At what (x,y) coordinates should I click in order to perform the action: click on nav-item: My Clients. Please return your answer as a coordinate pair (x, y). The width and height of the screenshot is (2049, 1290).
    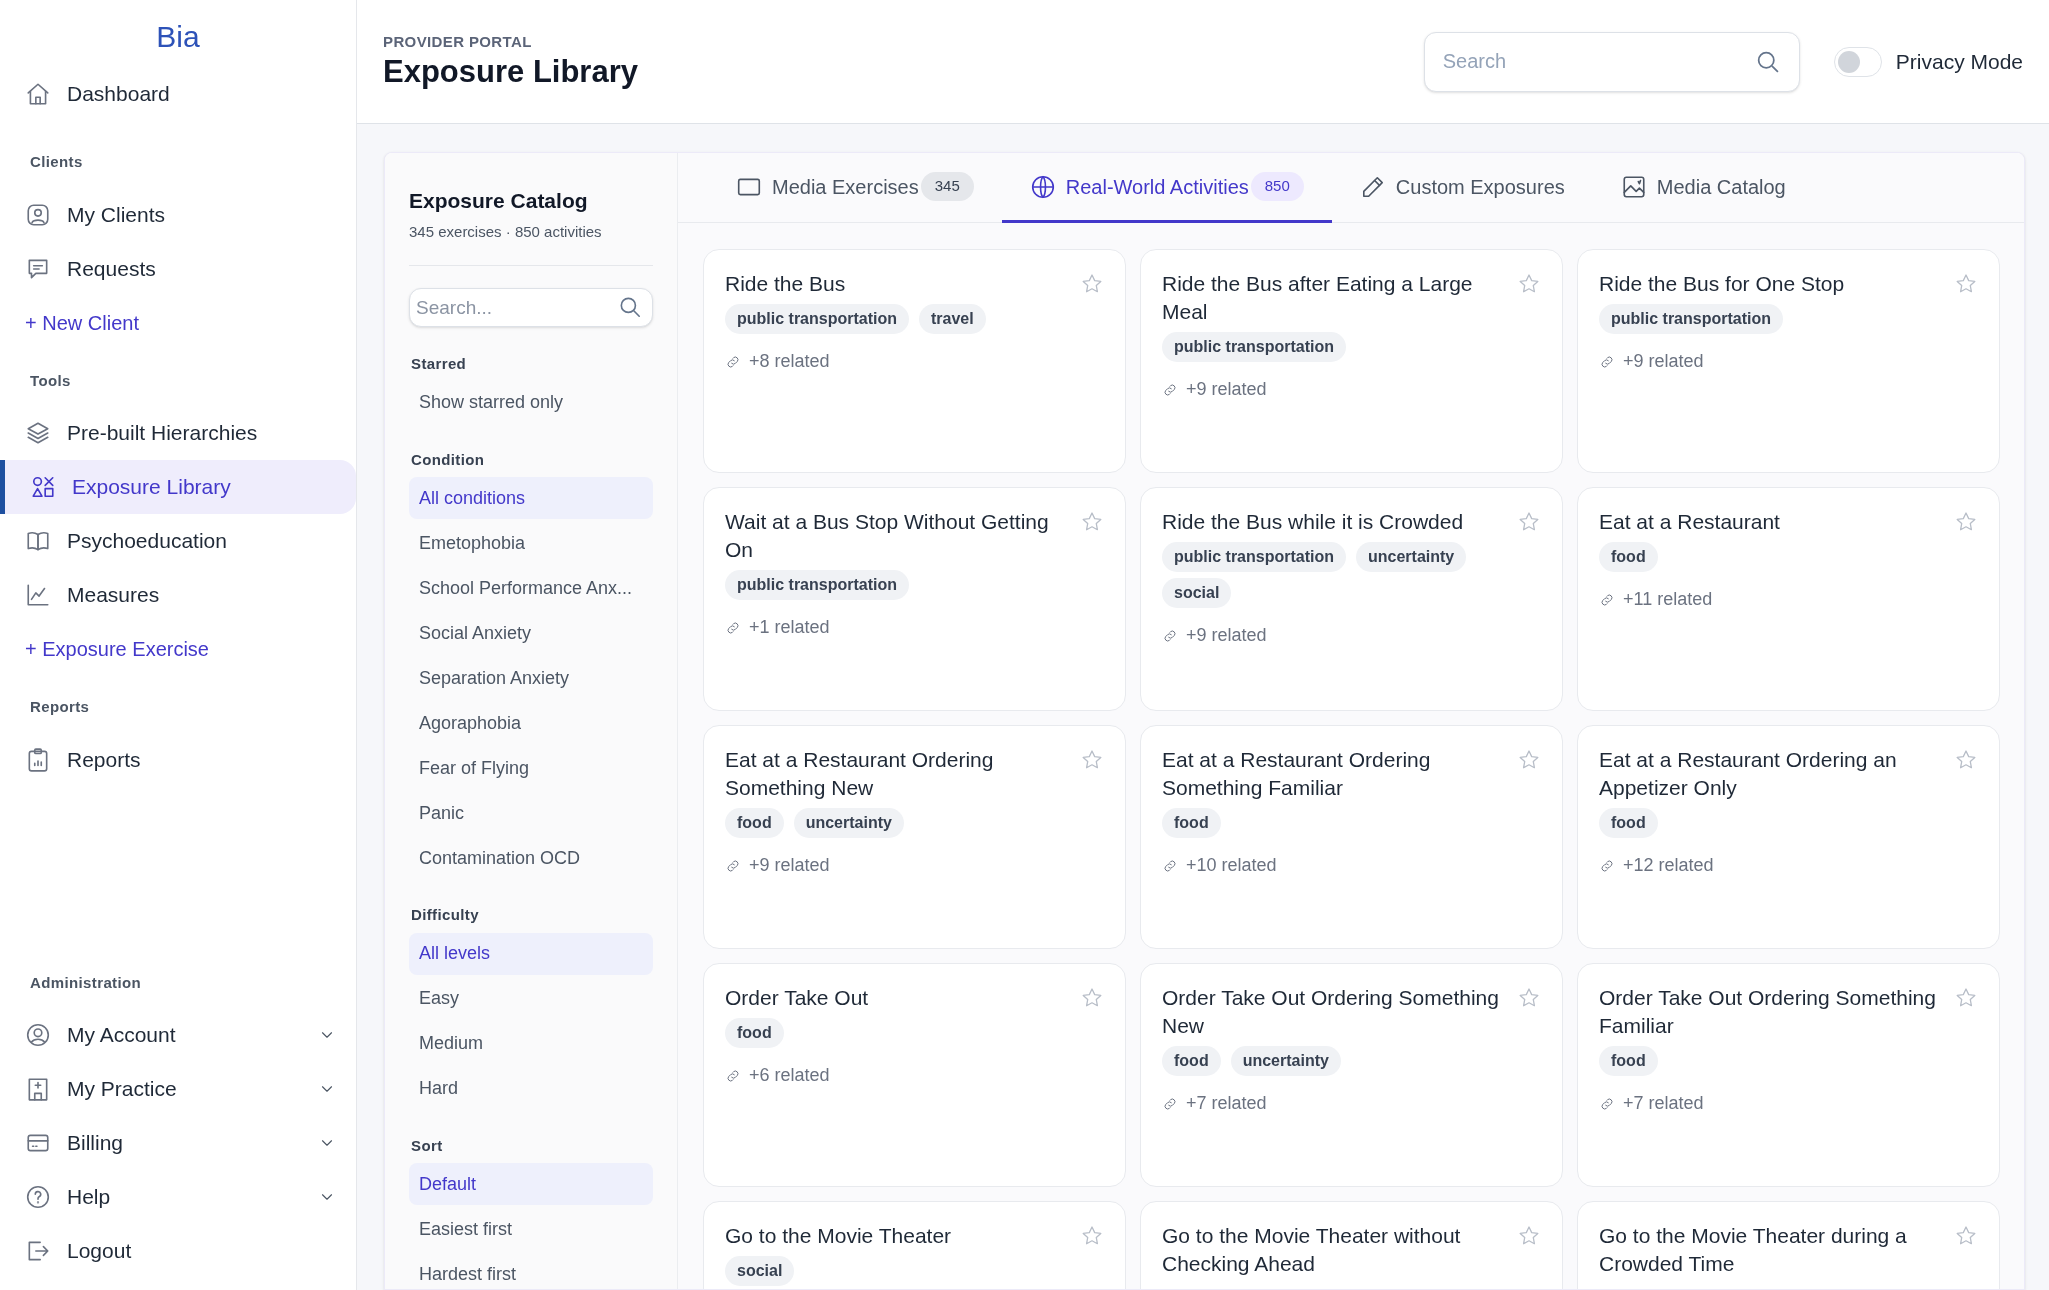
    Looking at the image, I should click on (178, 214).